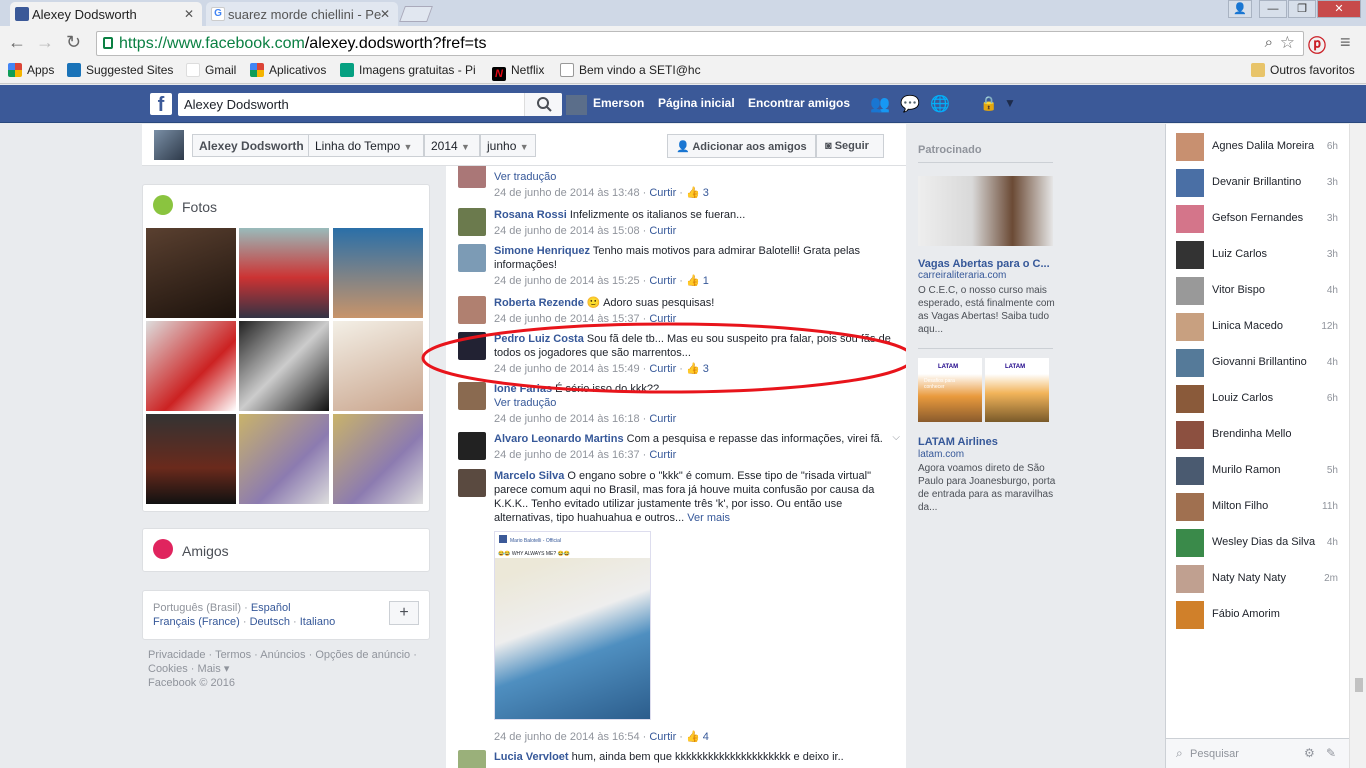 The width and height of the screenshot is (1366, 768). Describe the element at coordinates (1273, 9) in the screenshot. I see `minimize-button: —` at that location.